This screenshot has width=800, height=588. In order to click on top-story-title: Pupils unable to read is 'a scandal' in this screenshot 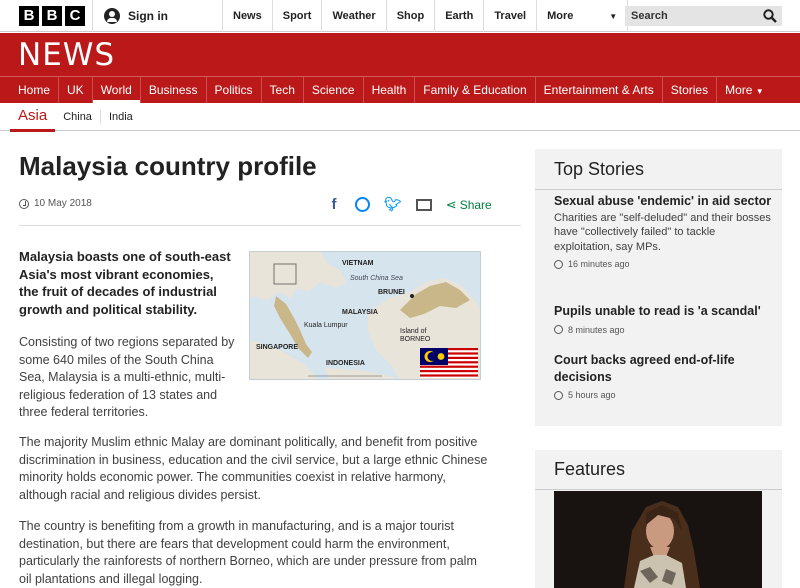, I will do `click(664, 311)`.